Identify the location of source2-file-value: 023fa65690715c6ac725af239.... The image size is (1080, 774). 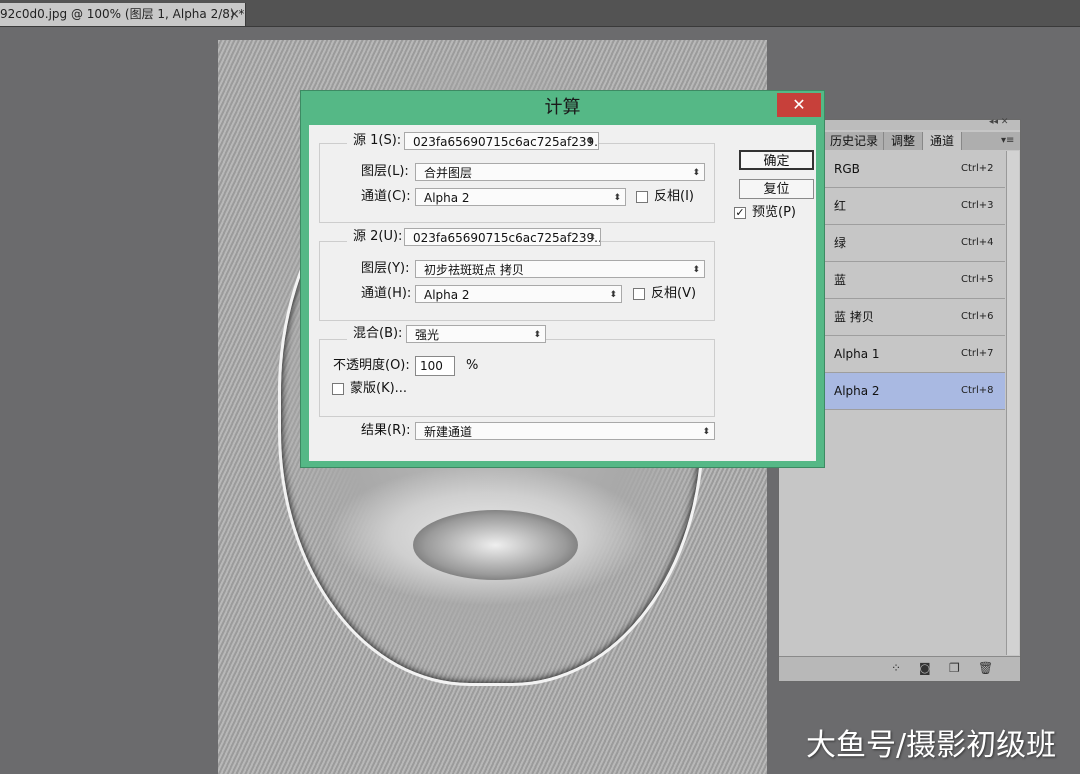
(507, 238).